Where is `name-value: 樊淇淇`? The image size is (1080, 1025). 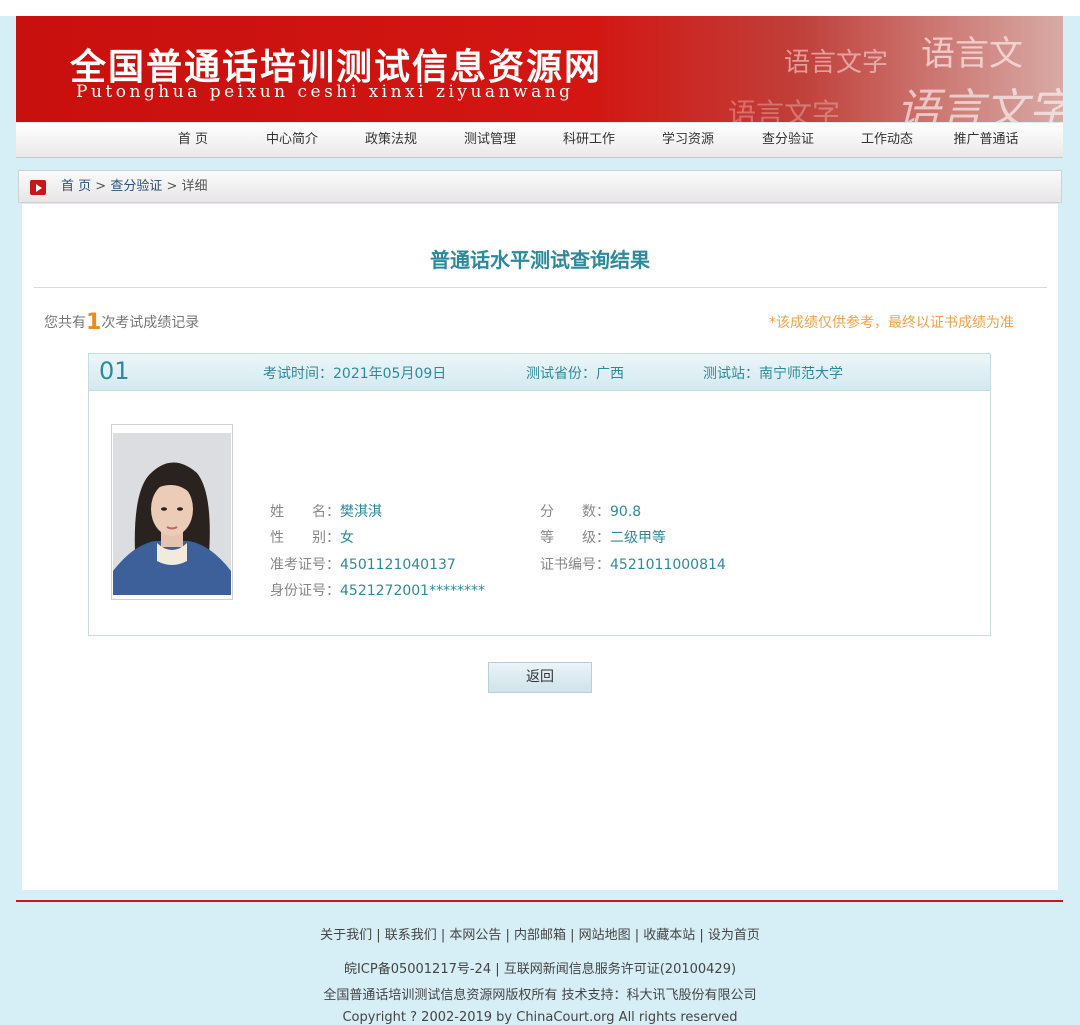
name-value: 樊淇淇 is located at coordinates (361, 512).